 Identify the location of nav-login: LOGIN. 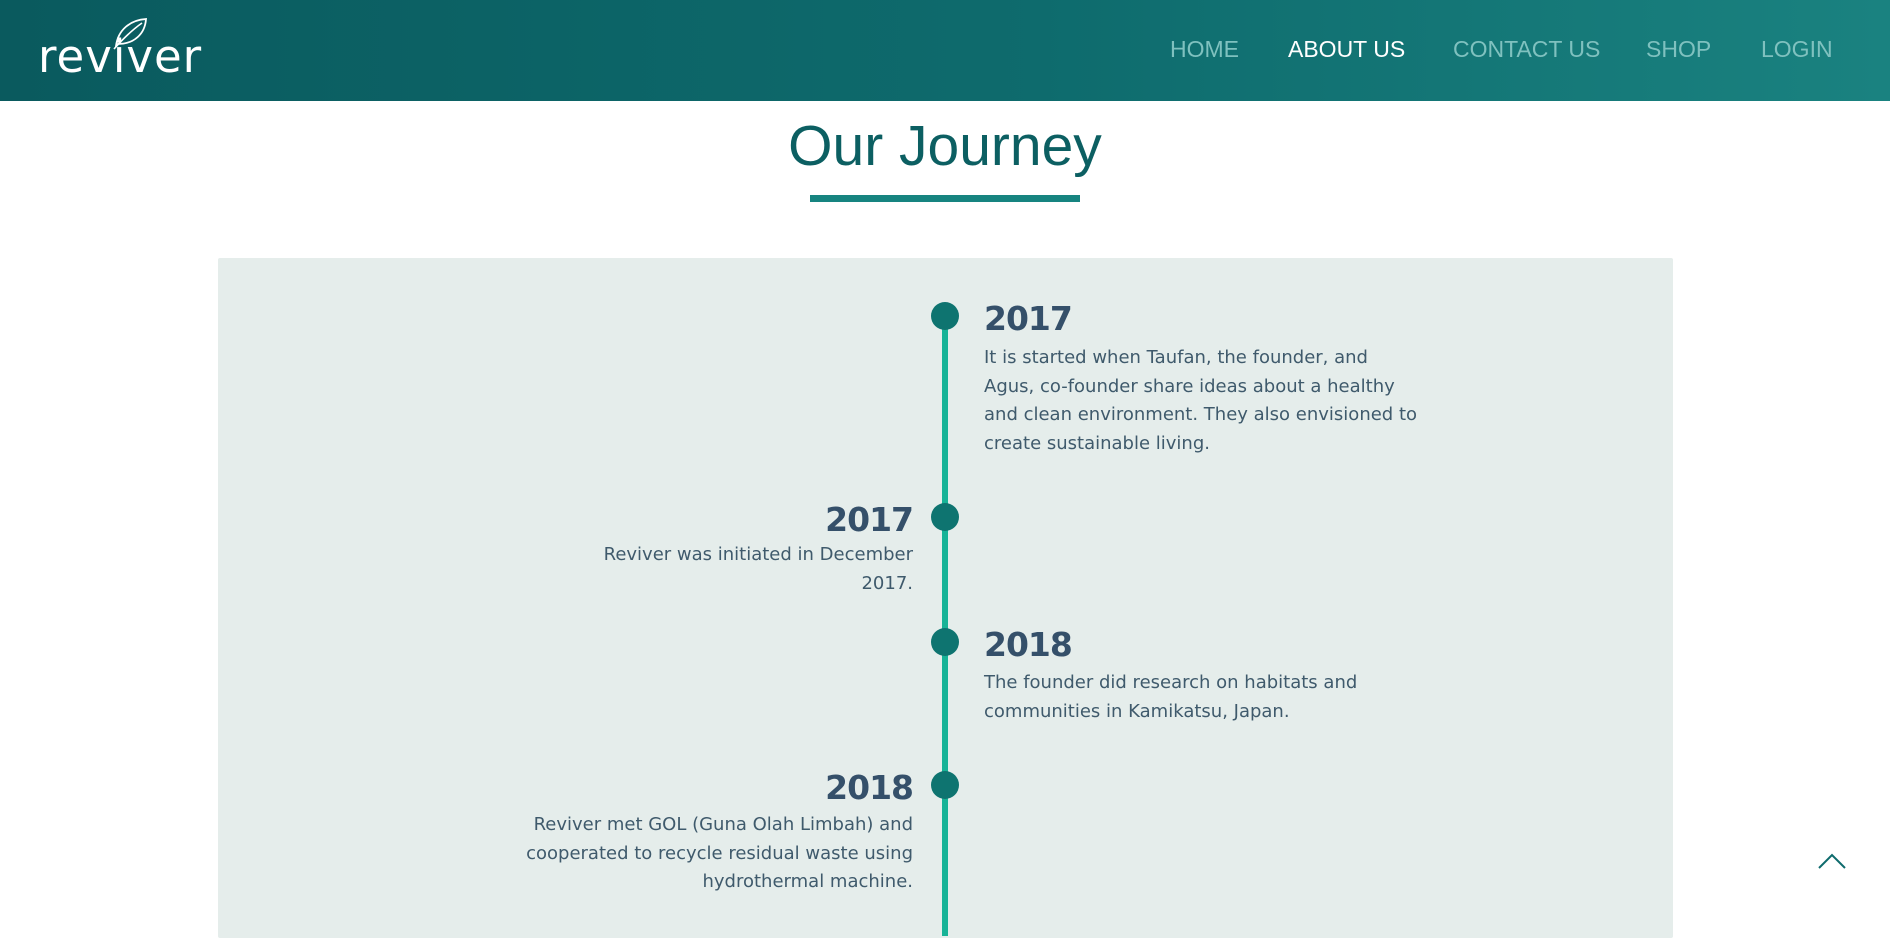
(1797, 49).